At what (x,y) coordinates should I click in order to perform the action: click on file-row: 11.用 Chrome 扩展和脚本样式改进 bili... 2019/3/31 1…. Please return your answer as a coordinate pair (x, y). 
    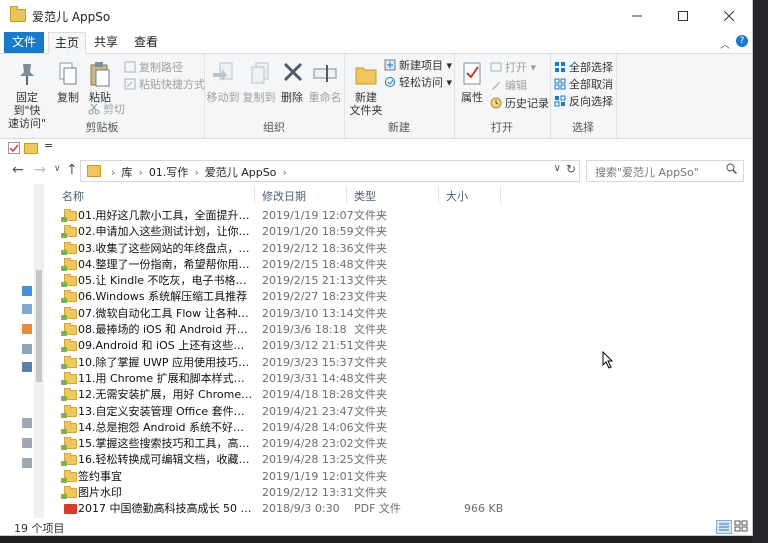
    Looking at the image, I should click on (404, 379).